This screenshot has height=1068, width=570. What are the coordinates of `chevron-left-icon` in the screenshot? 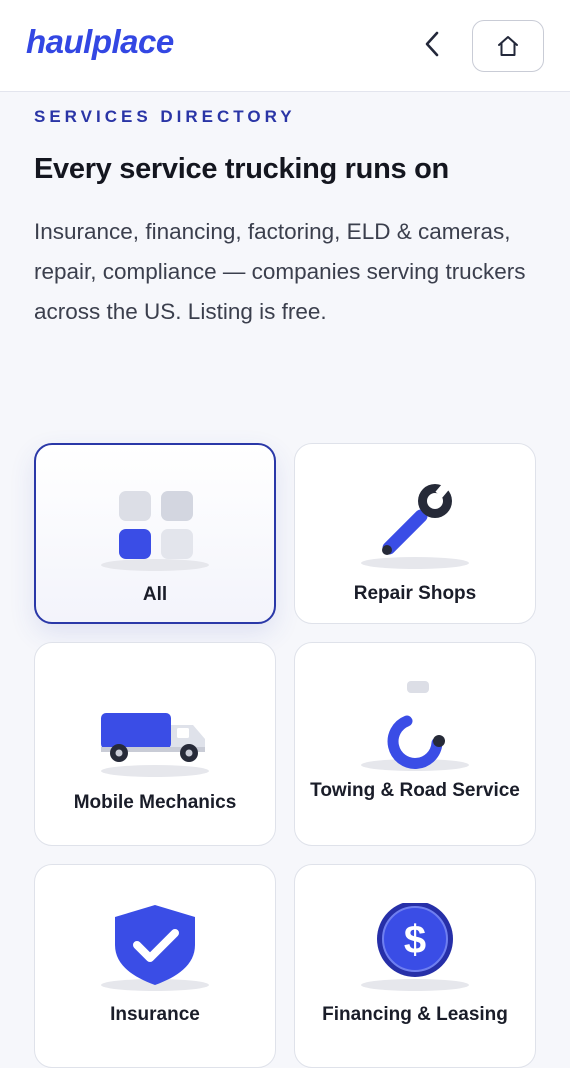 It's located at (432, 44).